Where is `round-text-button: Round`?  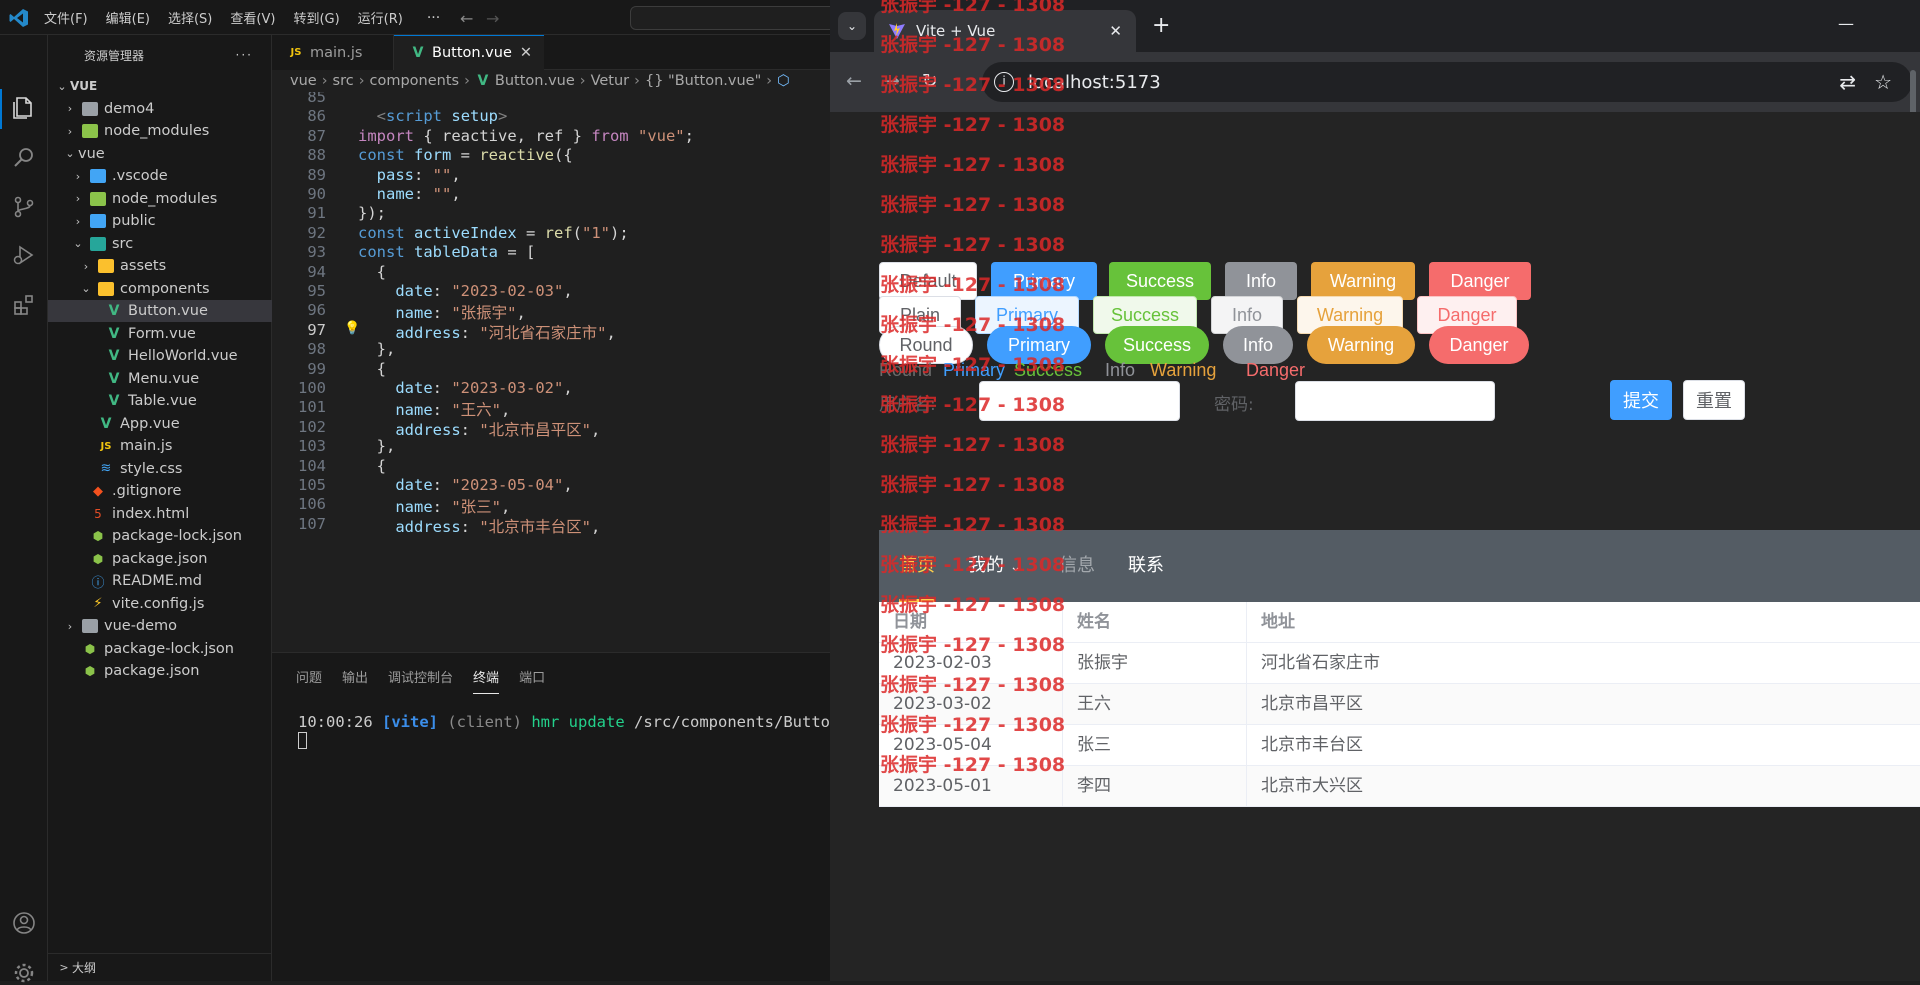 round-text-button: Round is located at coordinates (905, 370).